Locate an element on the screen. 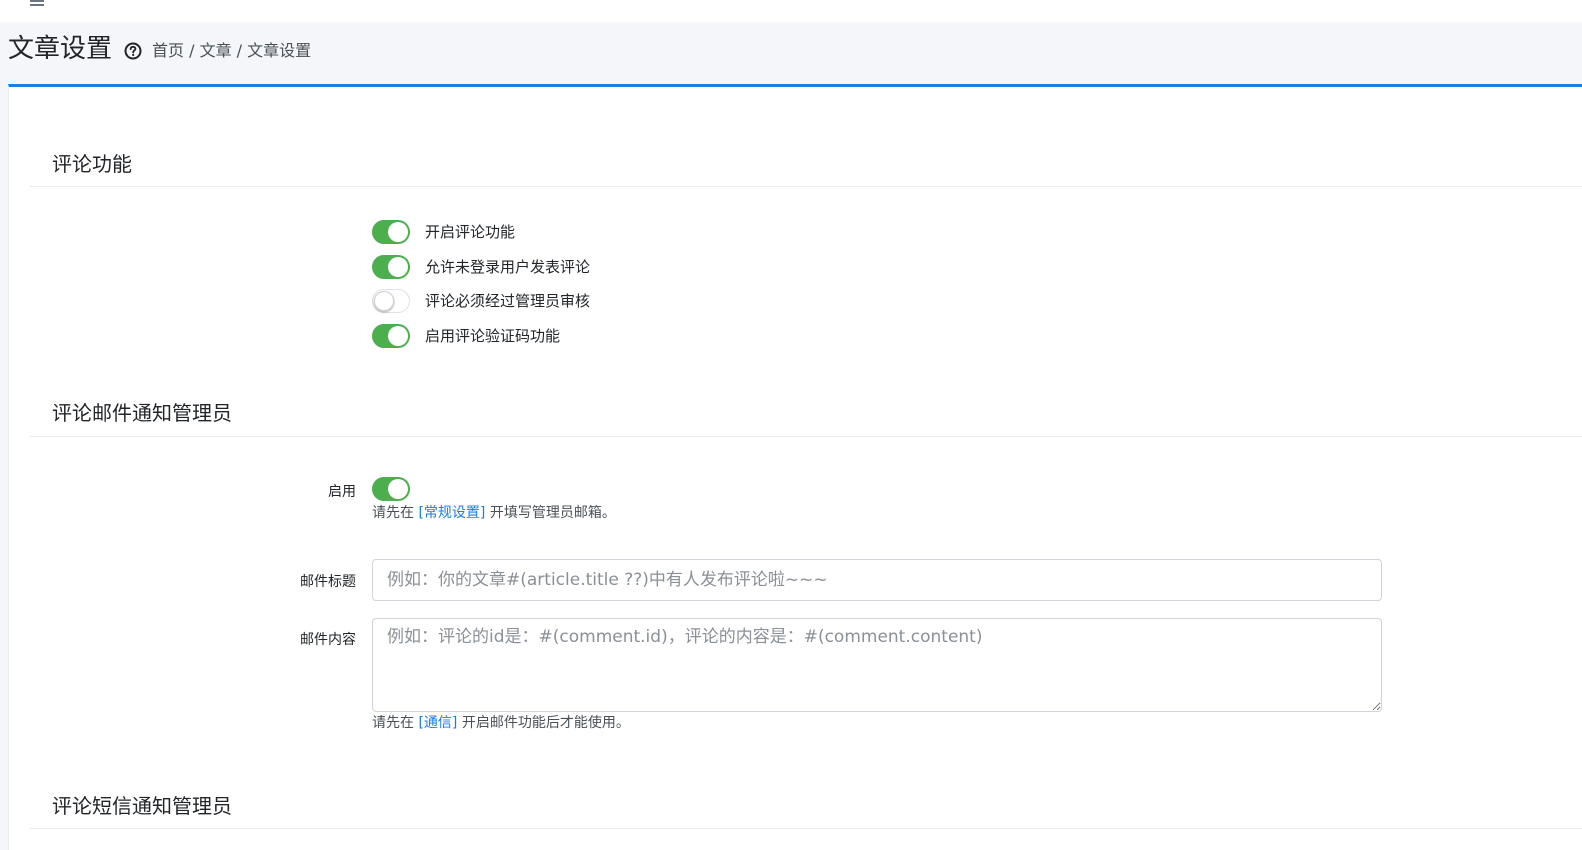  email-content-help: 请先在 [通信] 开启邮件功能后才能使用。 is located at coordinates (501, 723).